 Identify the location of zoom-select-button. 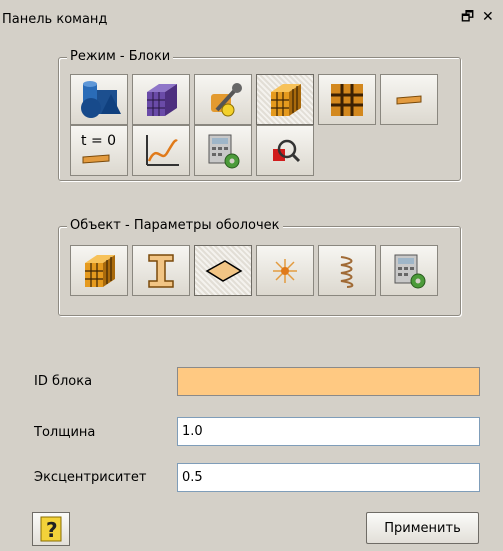
(285, 150).